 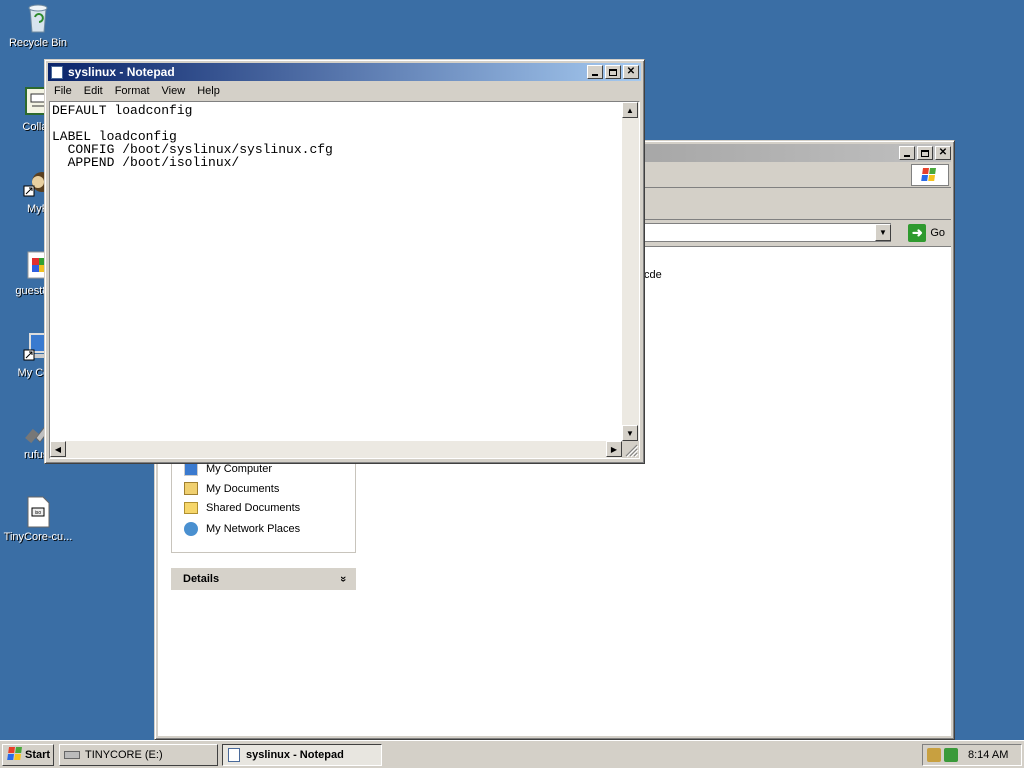 What do you see at coordinates (38, 755) in the screenshot?
I see `start-label: Start` at bounding box center [38, 755].